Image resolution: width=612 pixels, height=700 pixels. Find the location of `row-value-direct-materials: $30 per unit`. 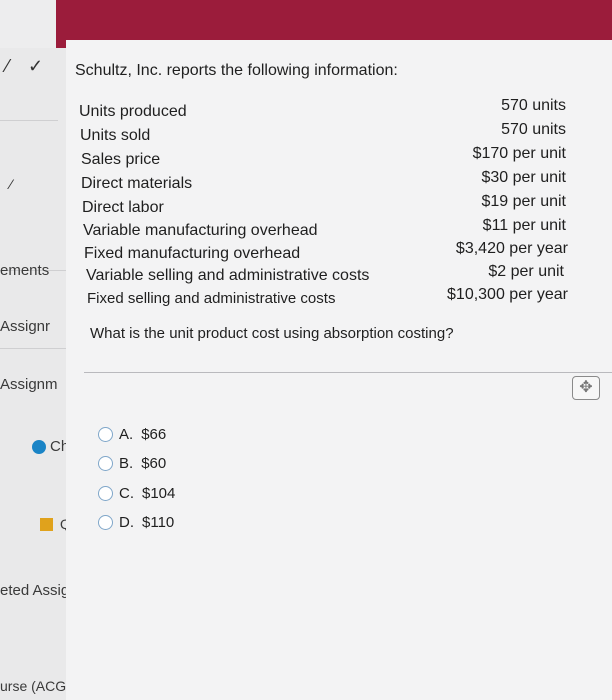

row-value-direct-materials: $30 per unit is located at coordinates (523, 177).